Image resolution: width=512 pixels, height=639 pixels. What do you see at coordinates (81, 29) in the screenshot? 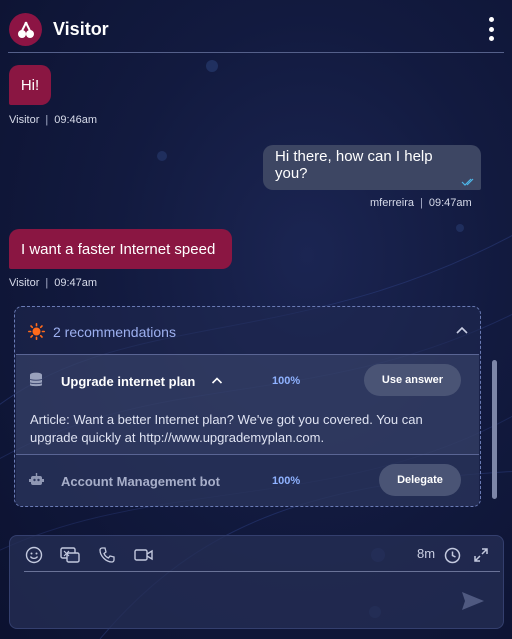
I see `page-title: Visitor` at bounding box center [81, 29].